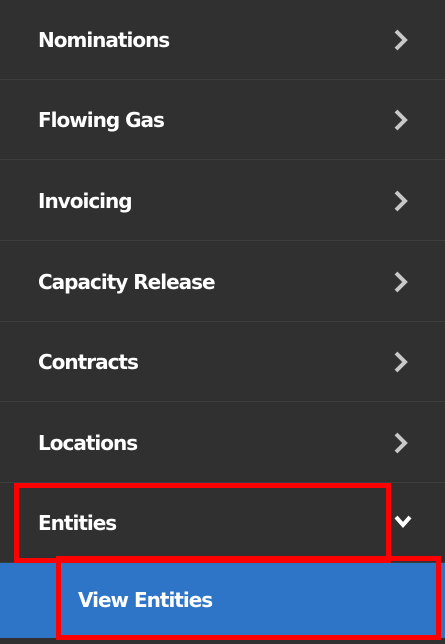 Image resolution: width=445 pixels, height=644 pixels. I want to click on submenu-item-view-entities: View Entities, so click(222, 603).